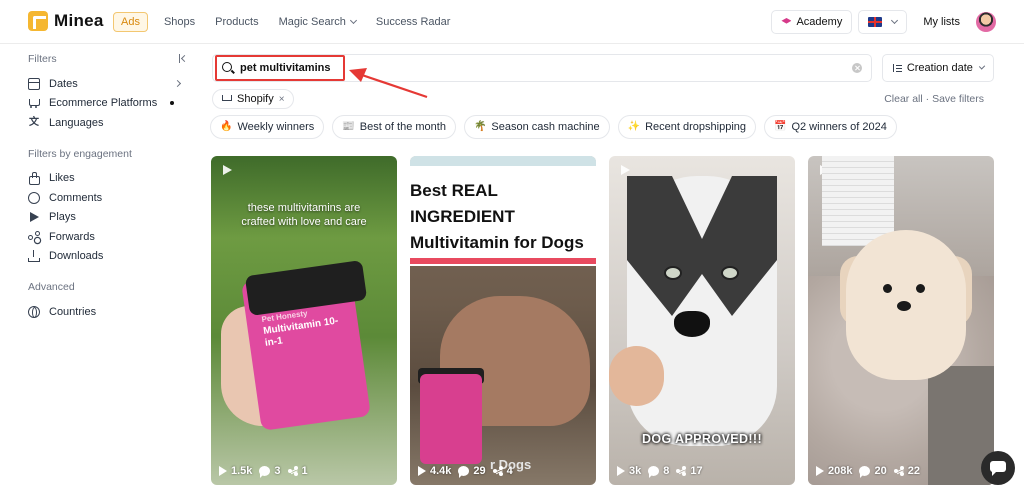 The width and height of the screenshot is (1024, 492). What do you see at coordinates (479, 471) in the screenshot?
I see `comments-count: 29` at bounding box center [479, 471].